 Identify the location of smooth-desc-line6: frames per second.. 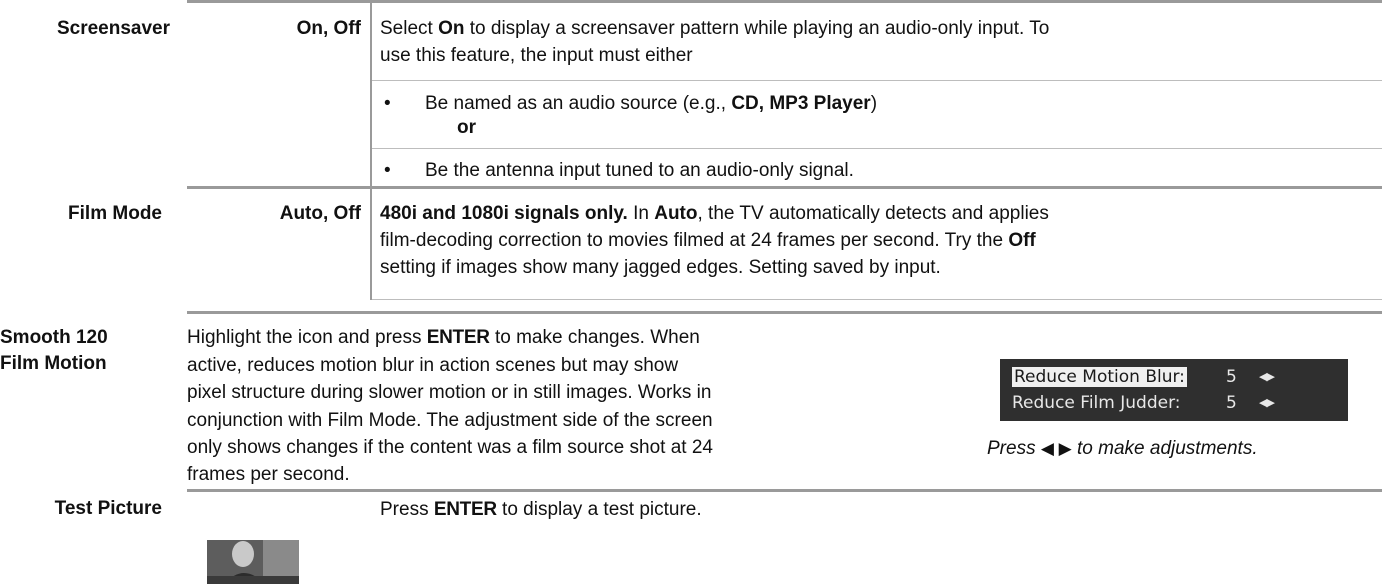
(268, 474).